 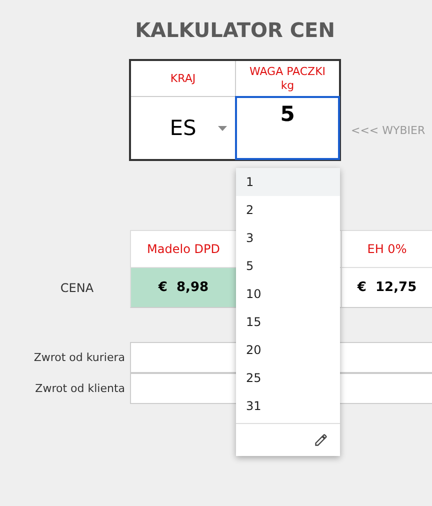 What do you see at coordinates (386, 249) in the screenshot?
I see `column-header: EH 0%` at bounding box center [386, 249].